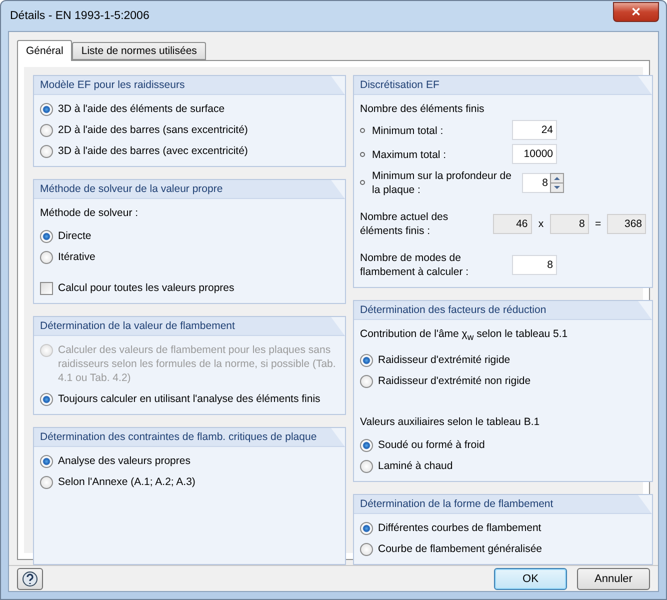 This screenshot has width=667, height=600. What do you see at coordinates (146, 288) in the screenshot?
I see `checkbox-label: Calcul pour toutes les valeurs propres` at bounding box center [146, 288].